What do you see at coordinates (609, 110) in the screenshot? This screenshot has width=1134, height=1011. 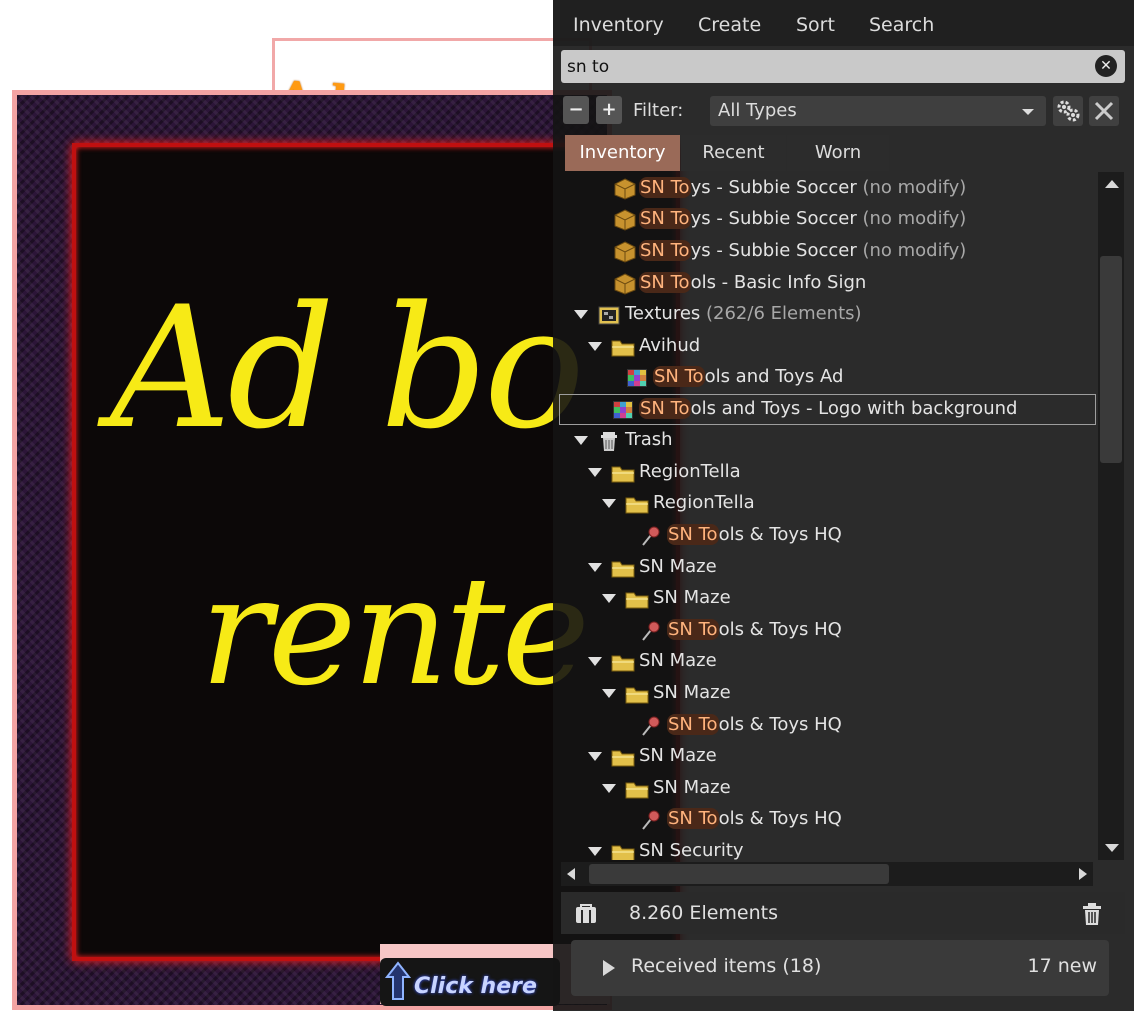 I see `expand-all-button: +` at bounding box center [609, 110].